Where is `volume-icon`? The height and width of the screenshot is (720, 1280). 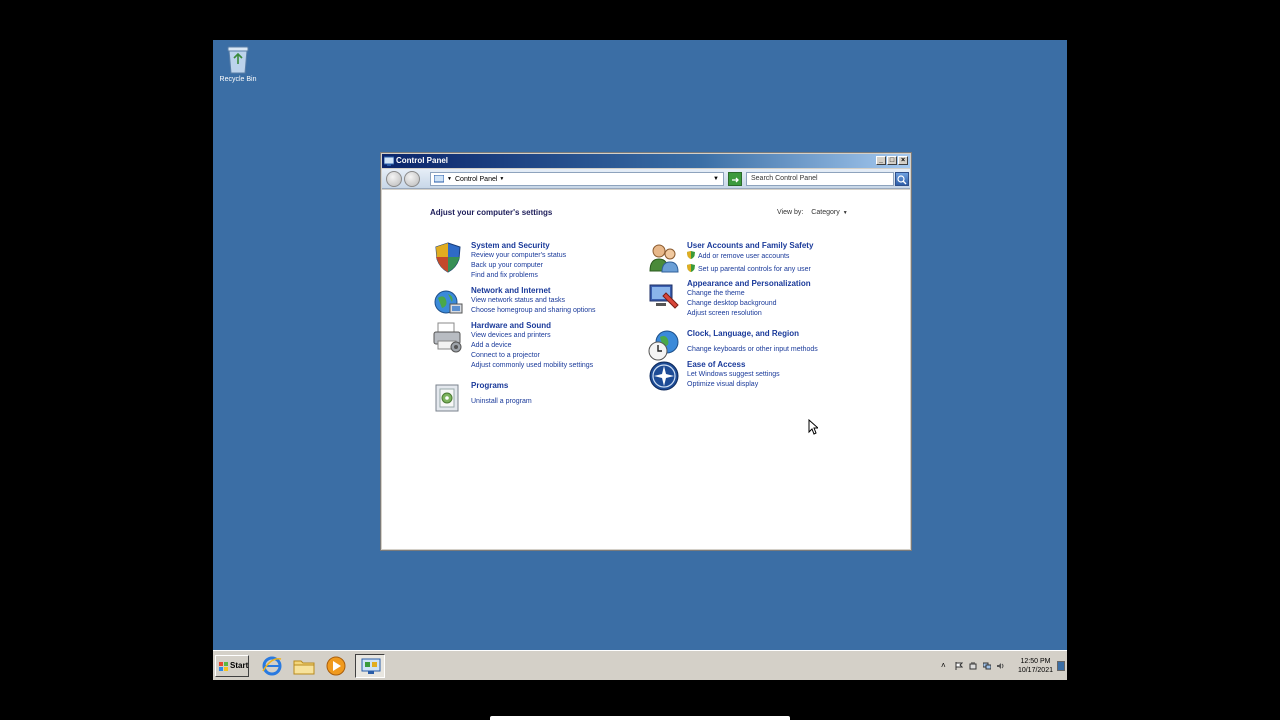
volume-icon is located at coordinates (1001, 666).